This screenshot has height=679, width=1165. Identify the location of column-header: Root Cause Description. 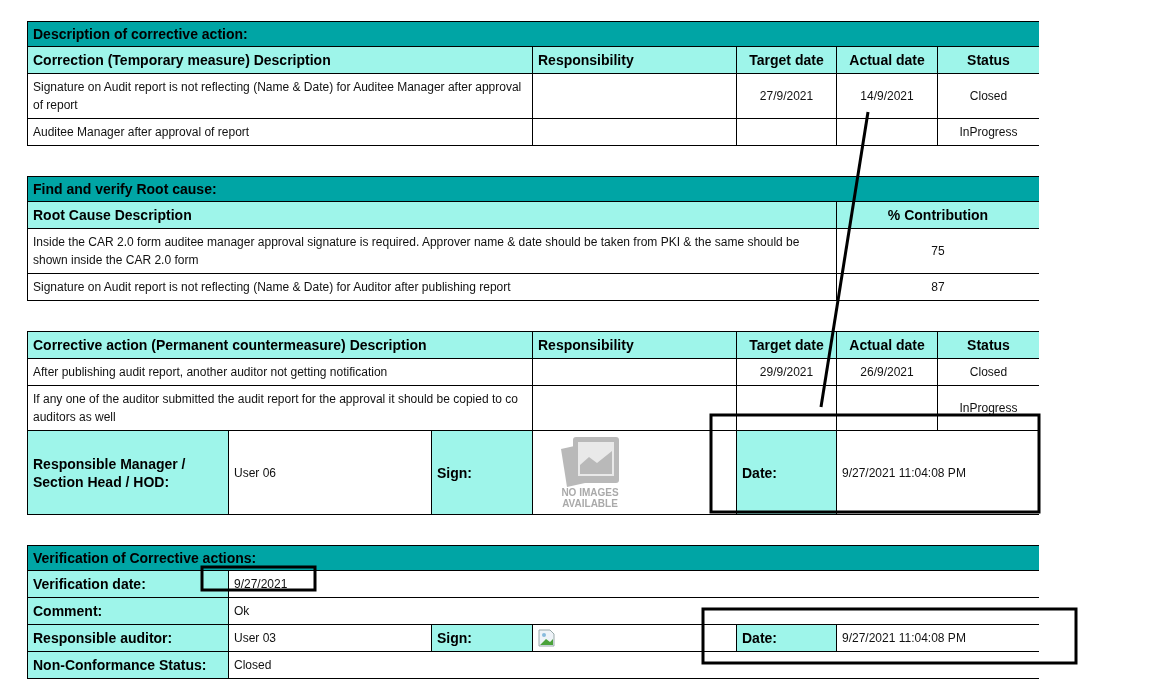
(432, 215).